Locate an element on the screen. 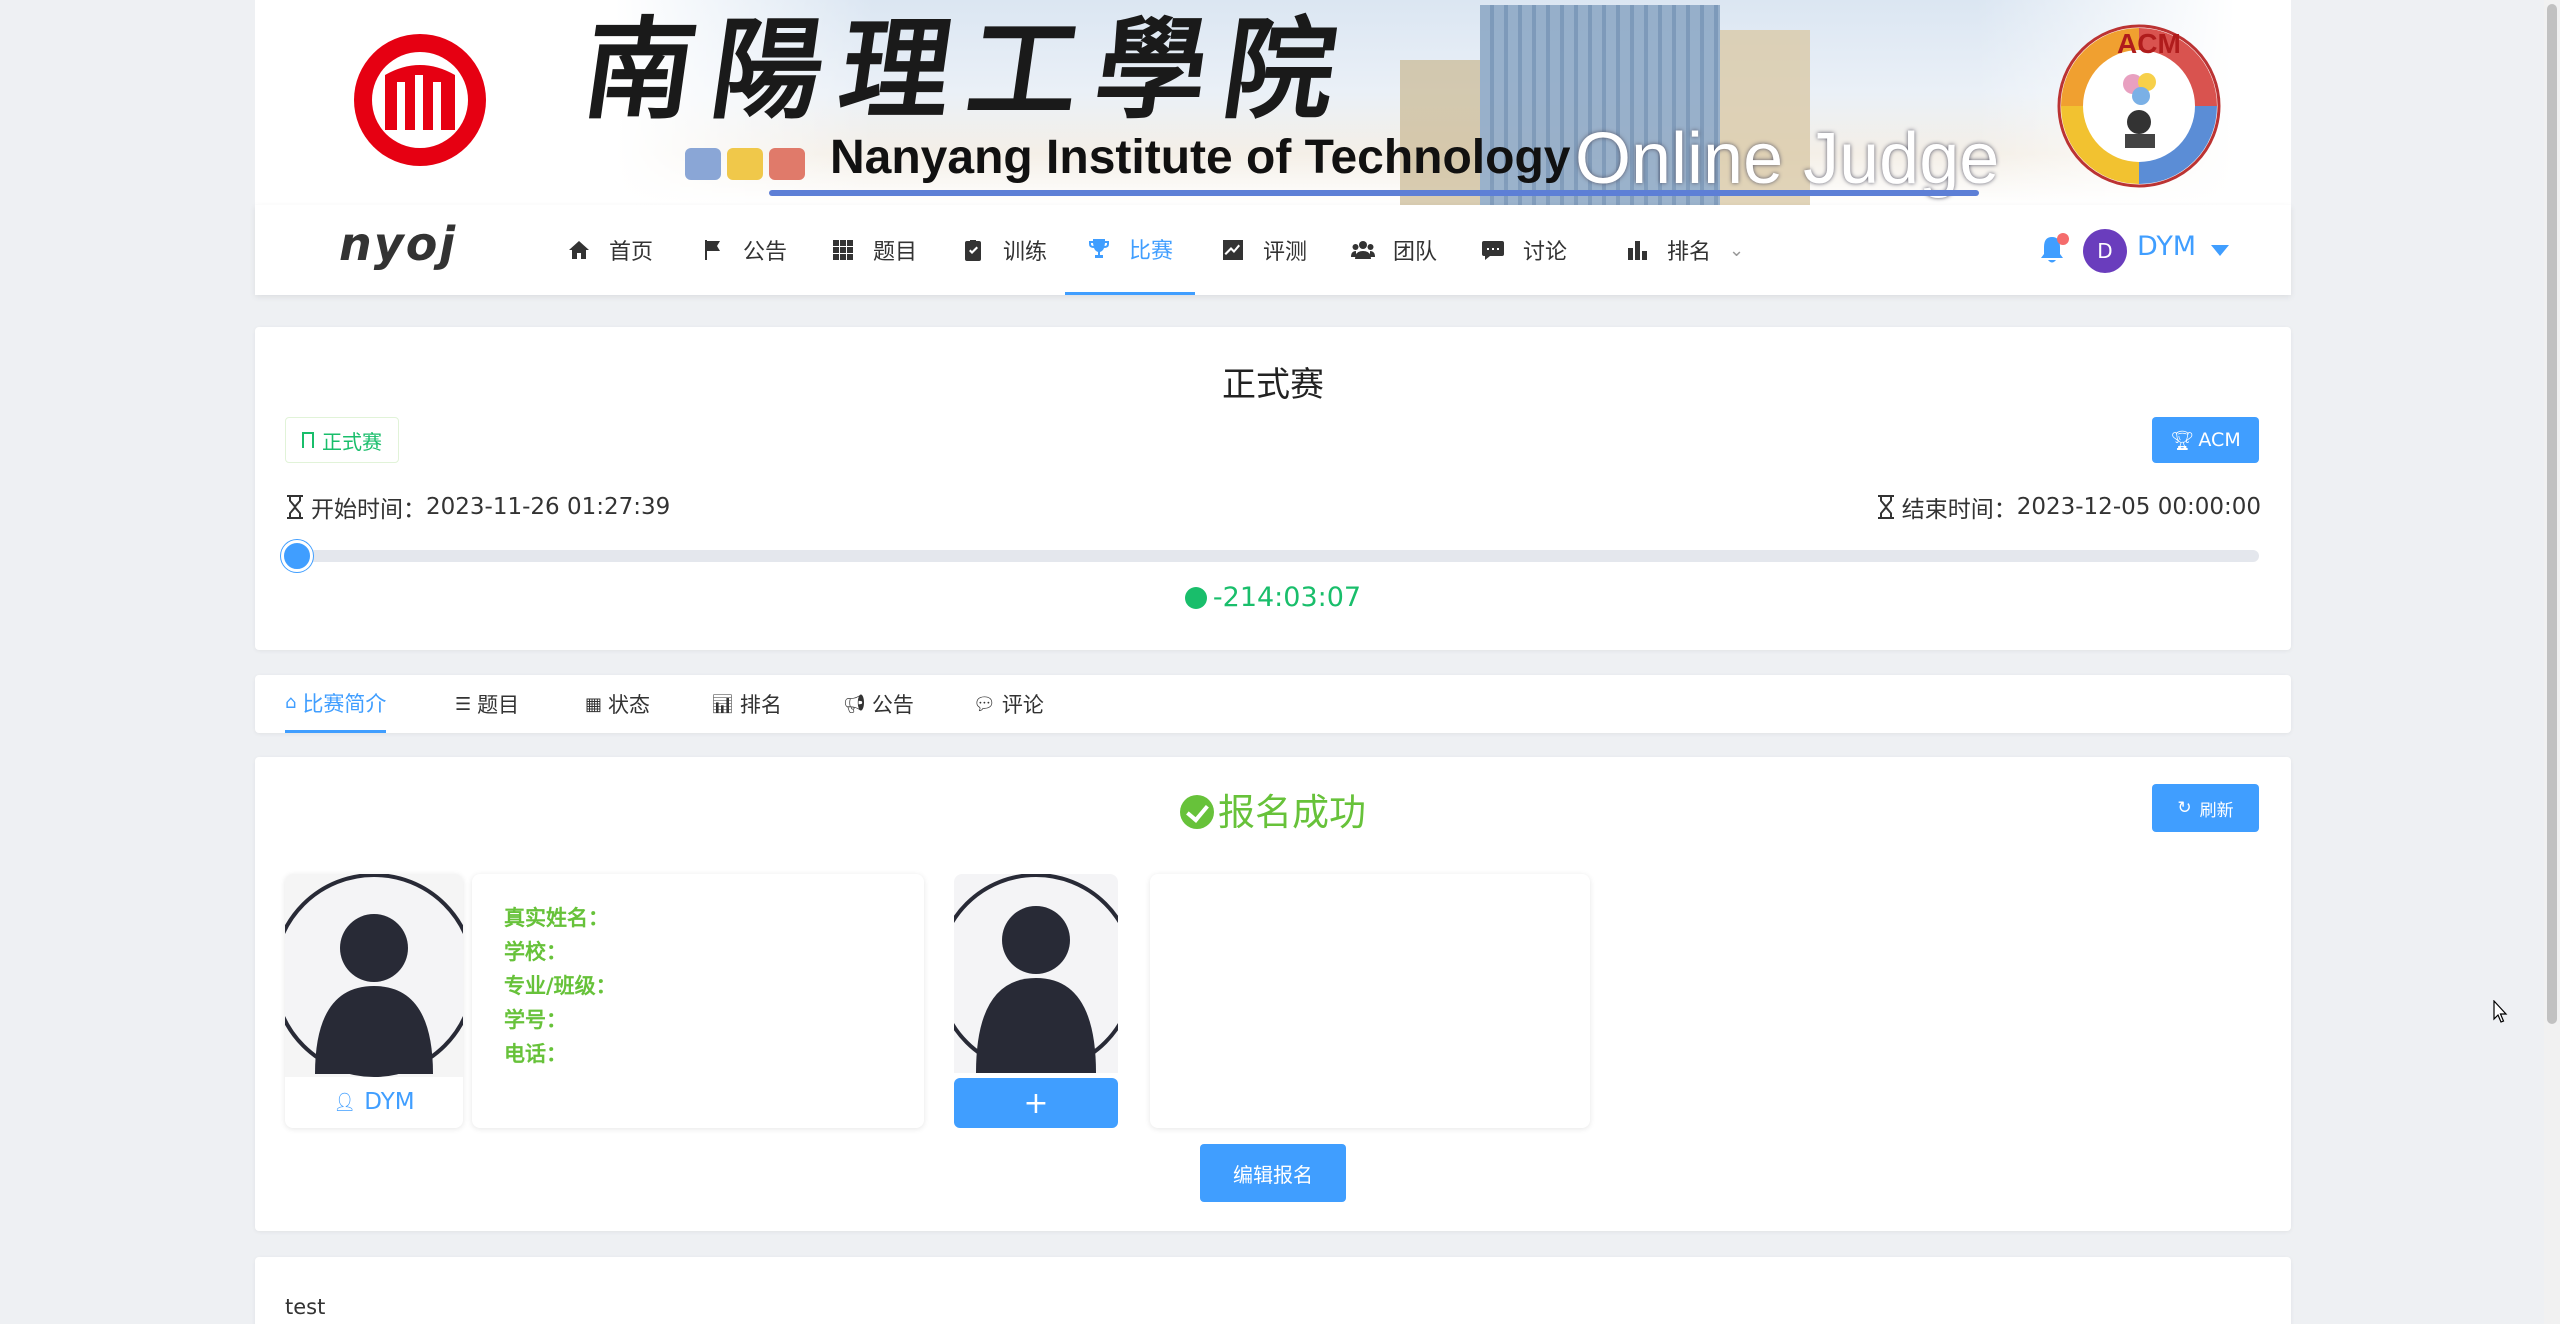  scrollbar-thumb is located at coordinates (2552, 514).